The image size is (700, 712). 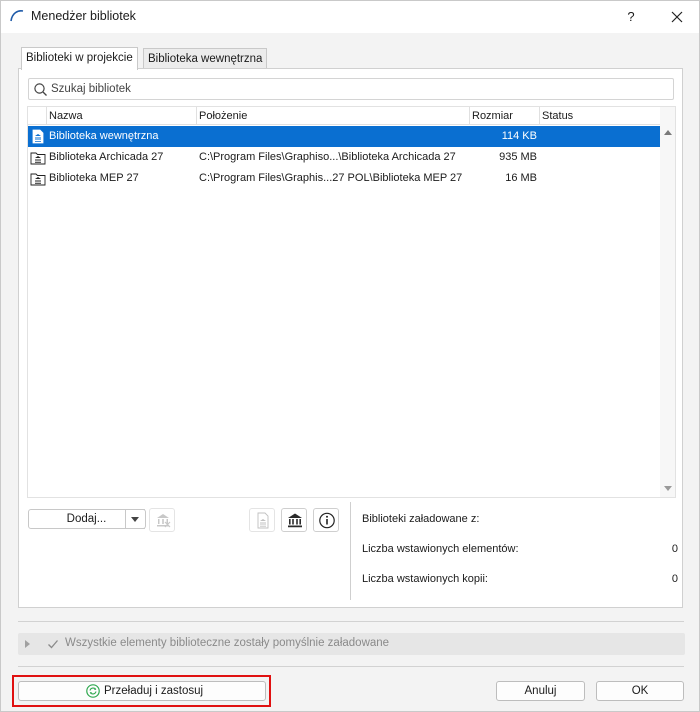 I want to click on window-title: Menedżer bibliotek, so click(x=83, y=16).